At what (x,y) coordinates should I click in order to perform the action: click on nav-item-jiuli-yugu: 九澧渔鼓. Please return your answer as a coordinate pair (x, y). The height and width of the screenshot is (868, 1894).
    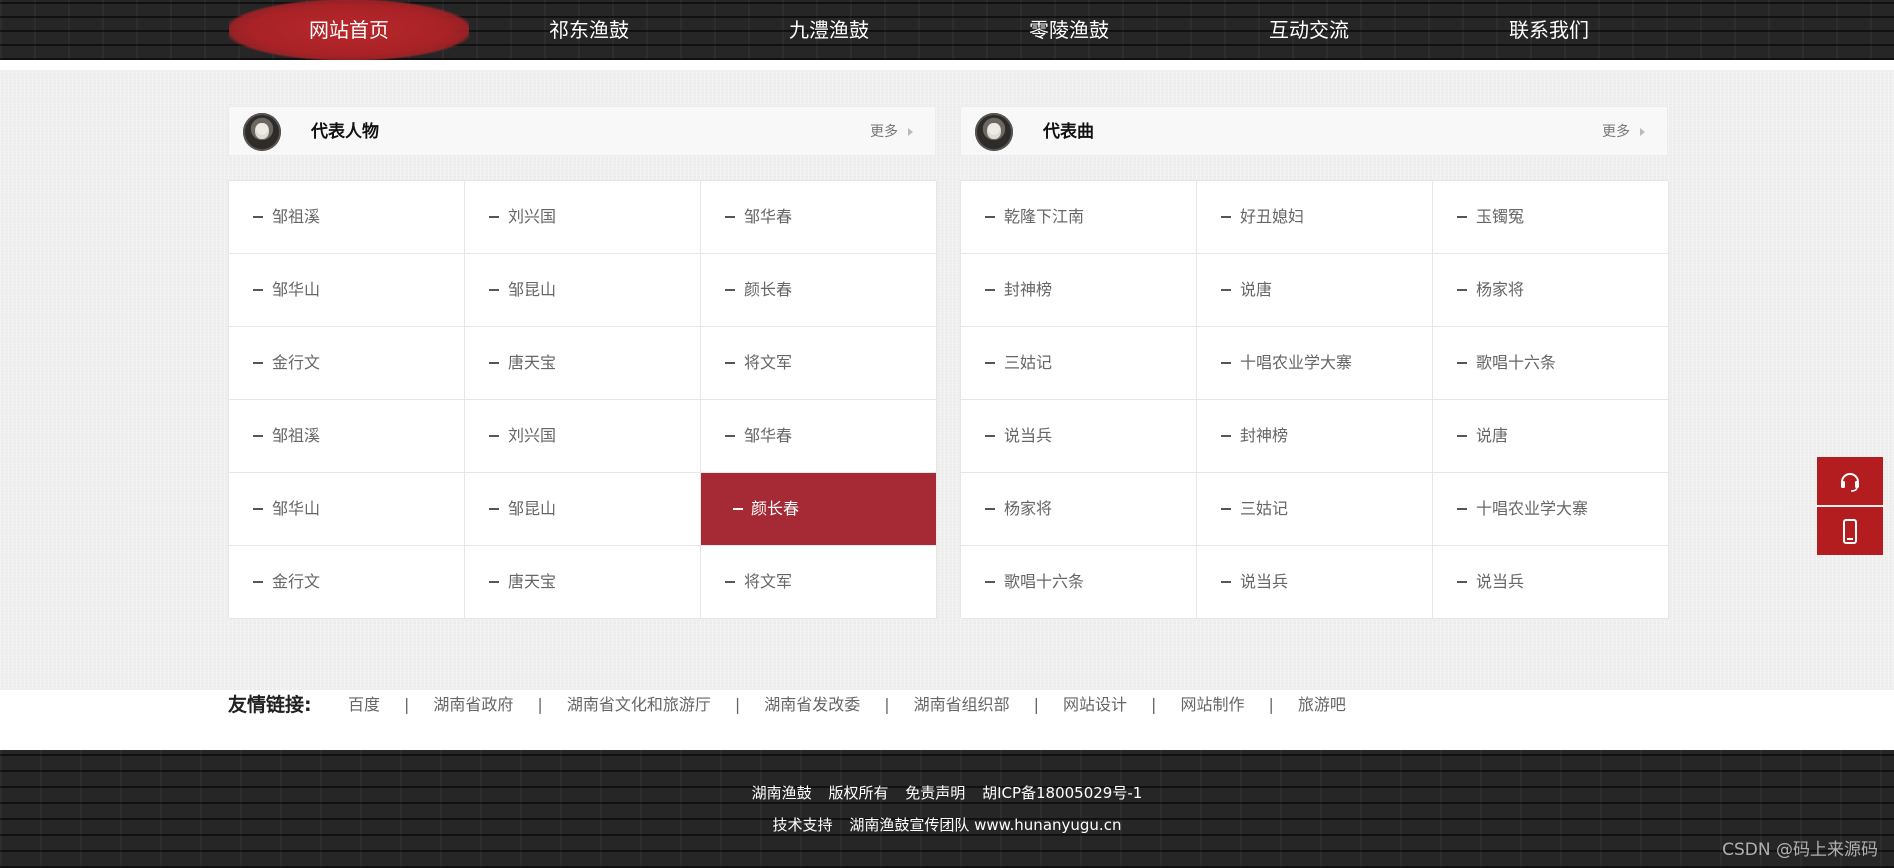
    Looking at the image, I should click on (829, 30).